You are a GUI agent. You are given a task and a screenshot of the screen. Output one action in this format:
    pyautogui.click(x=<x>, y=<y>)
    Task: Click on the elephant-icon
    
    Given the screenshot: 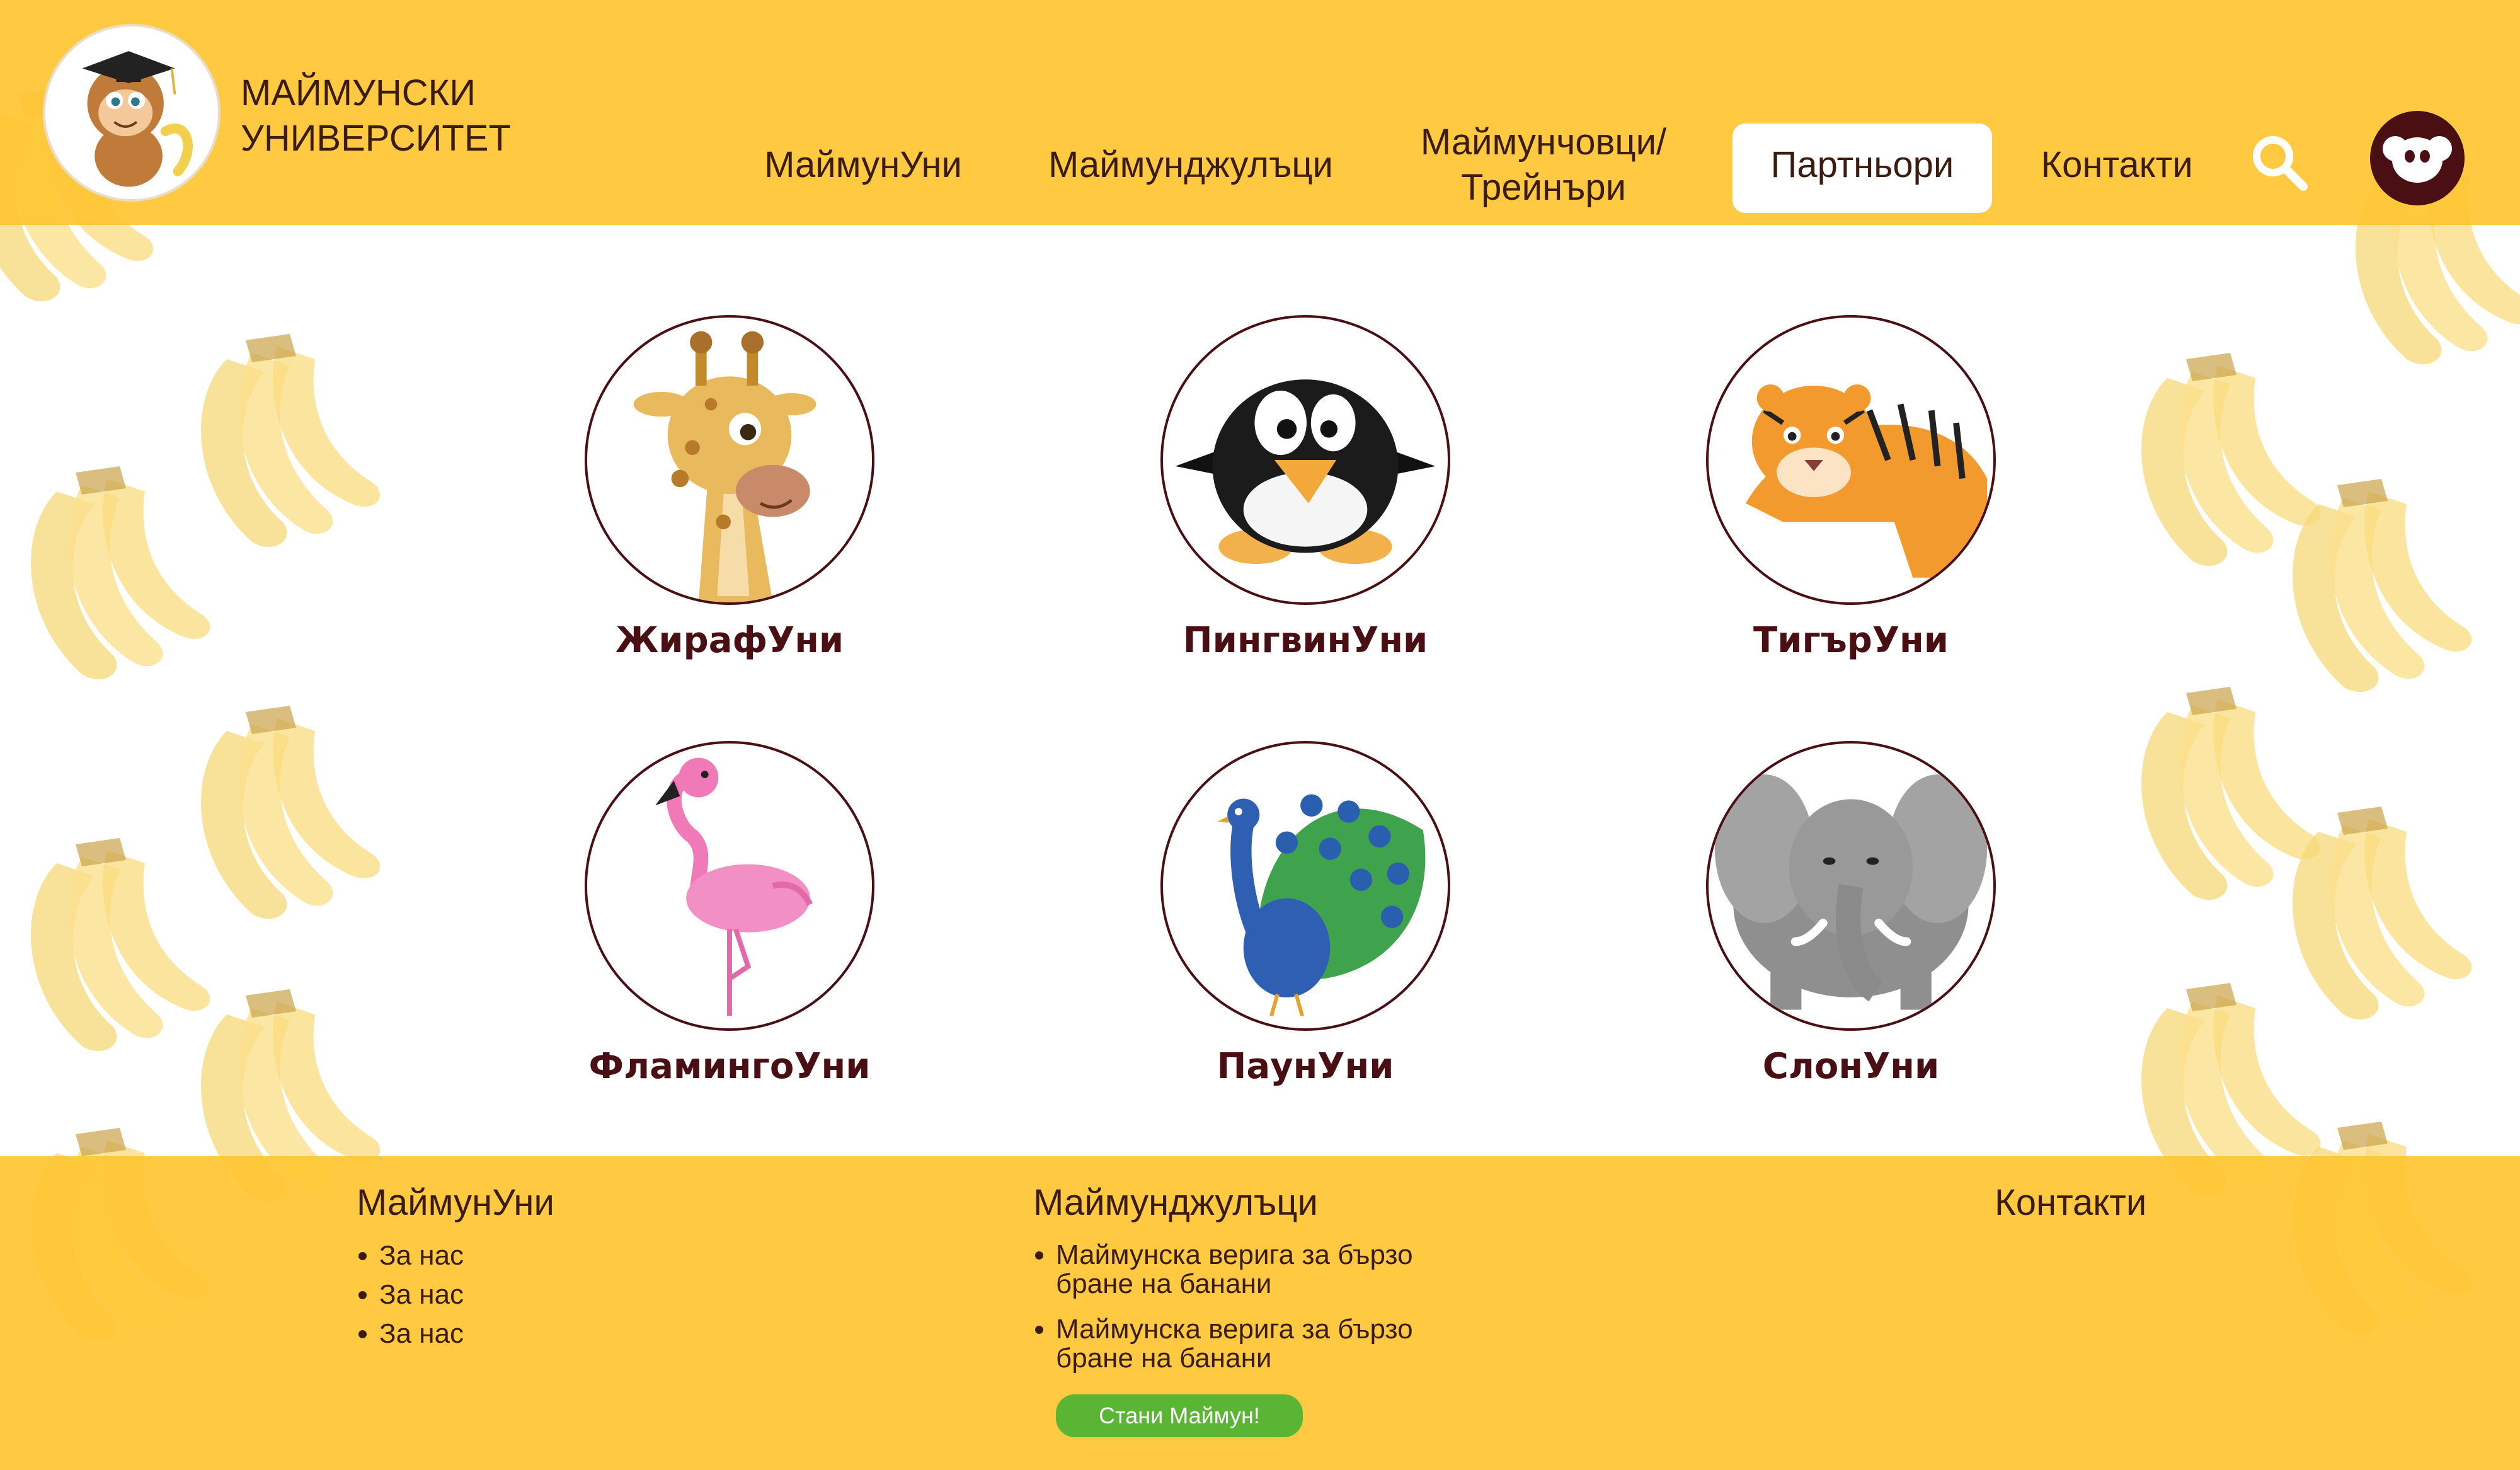 What is the action you would take?
    pyautogui.click(x=1851, y=886)
    